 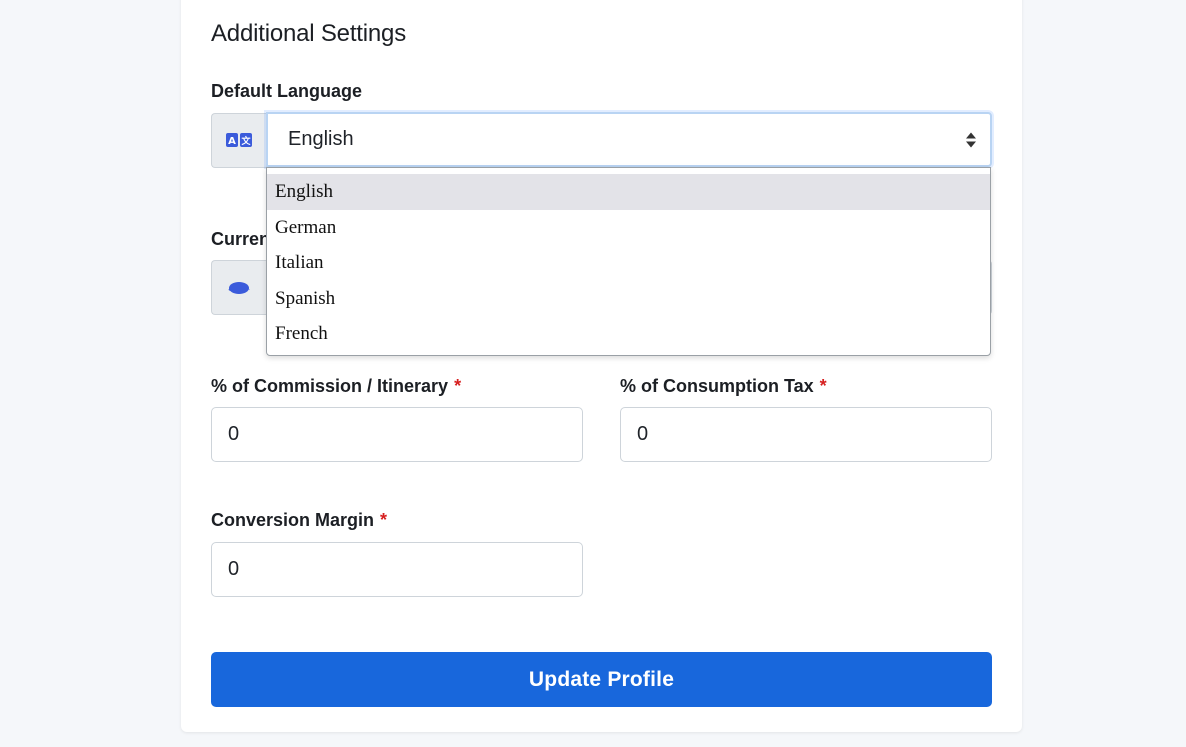 I want to click on currency-addon, so click(x=238, y=287).